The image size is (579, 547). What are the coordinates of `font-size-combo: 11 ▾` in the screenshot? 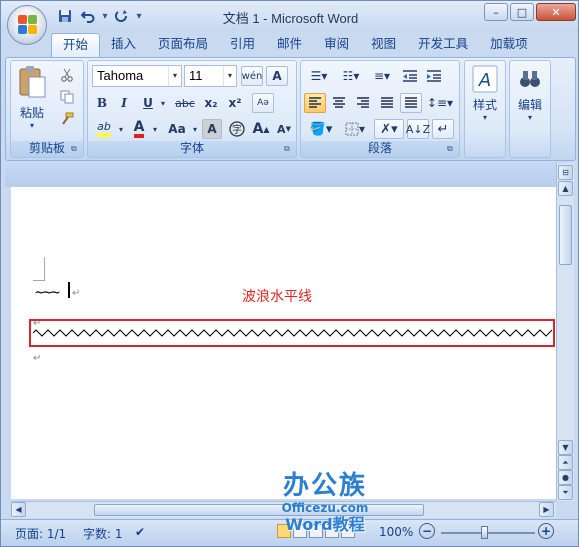 It's located at (210, 76).